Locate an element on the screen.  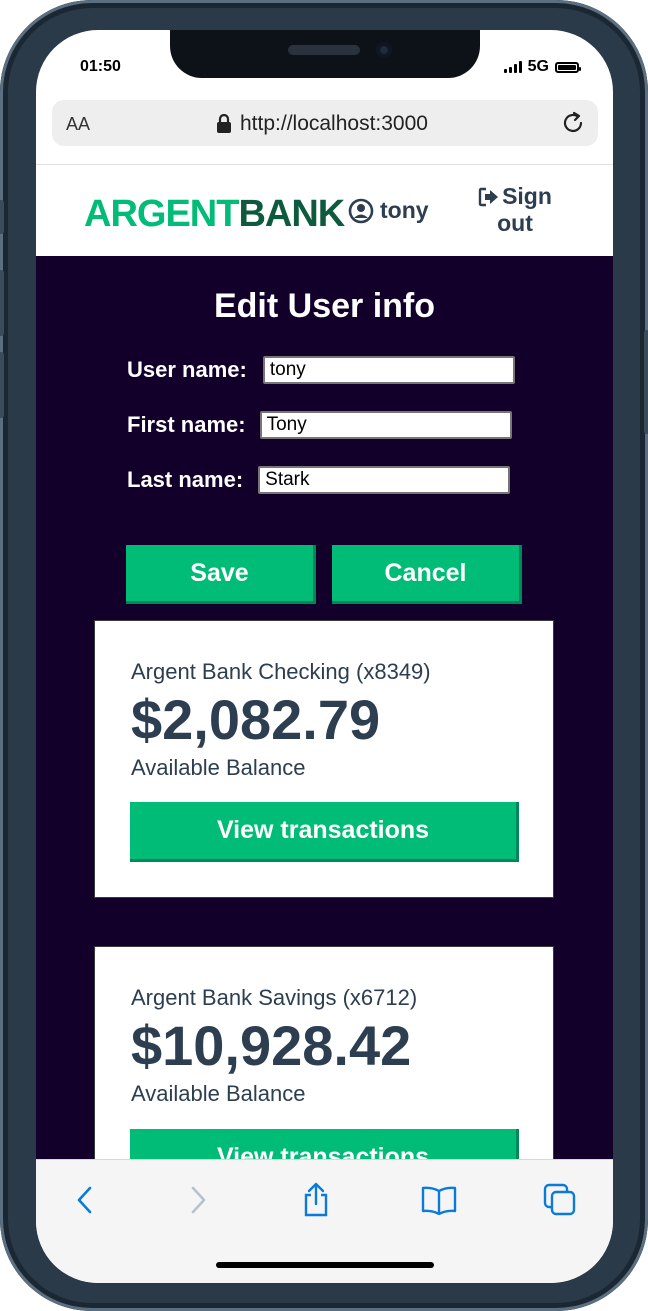
address-bar: AA http://localhost:3000 is located at coordinates (325, 123).